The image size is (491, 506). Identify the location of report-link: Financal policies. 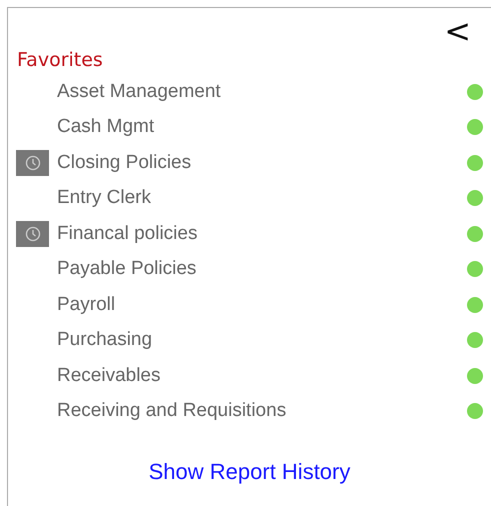
(262, 233).